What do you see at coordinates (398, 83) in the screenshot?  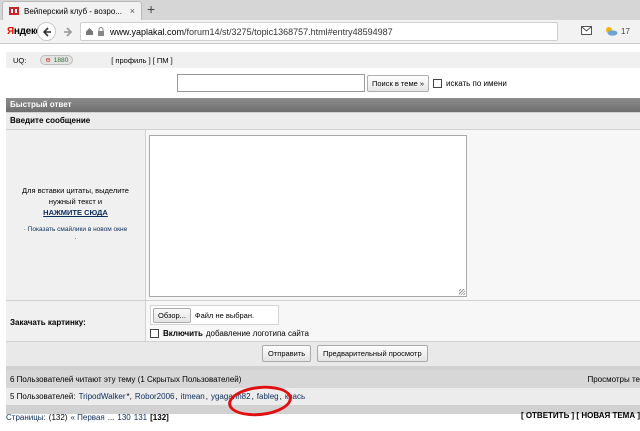 I see `topic-search-button: Поиск в теме »` at bounding box center [398, 83].